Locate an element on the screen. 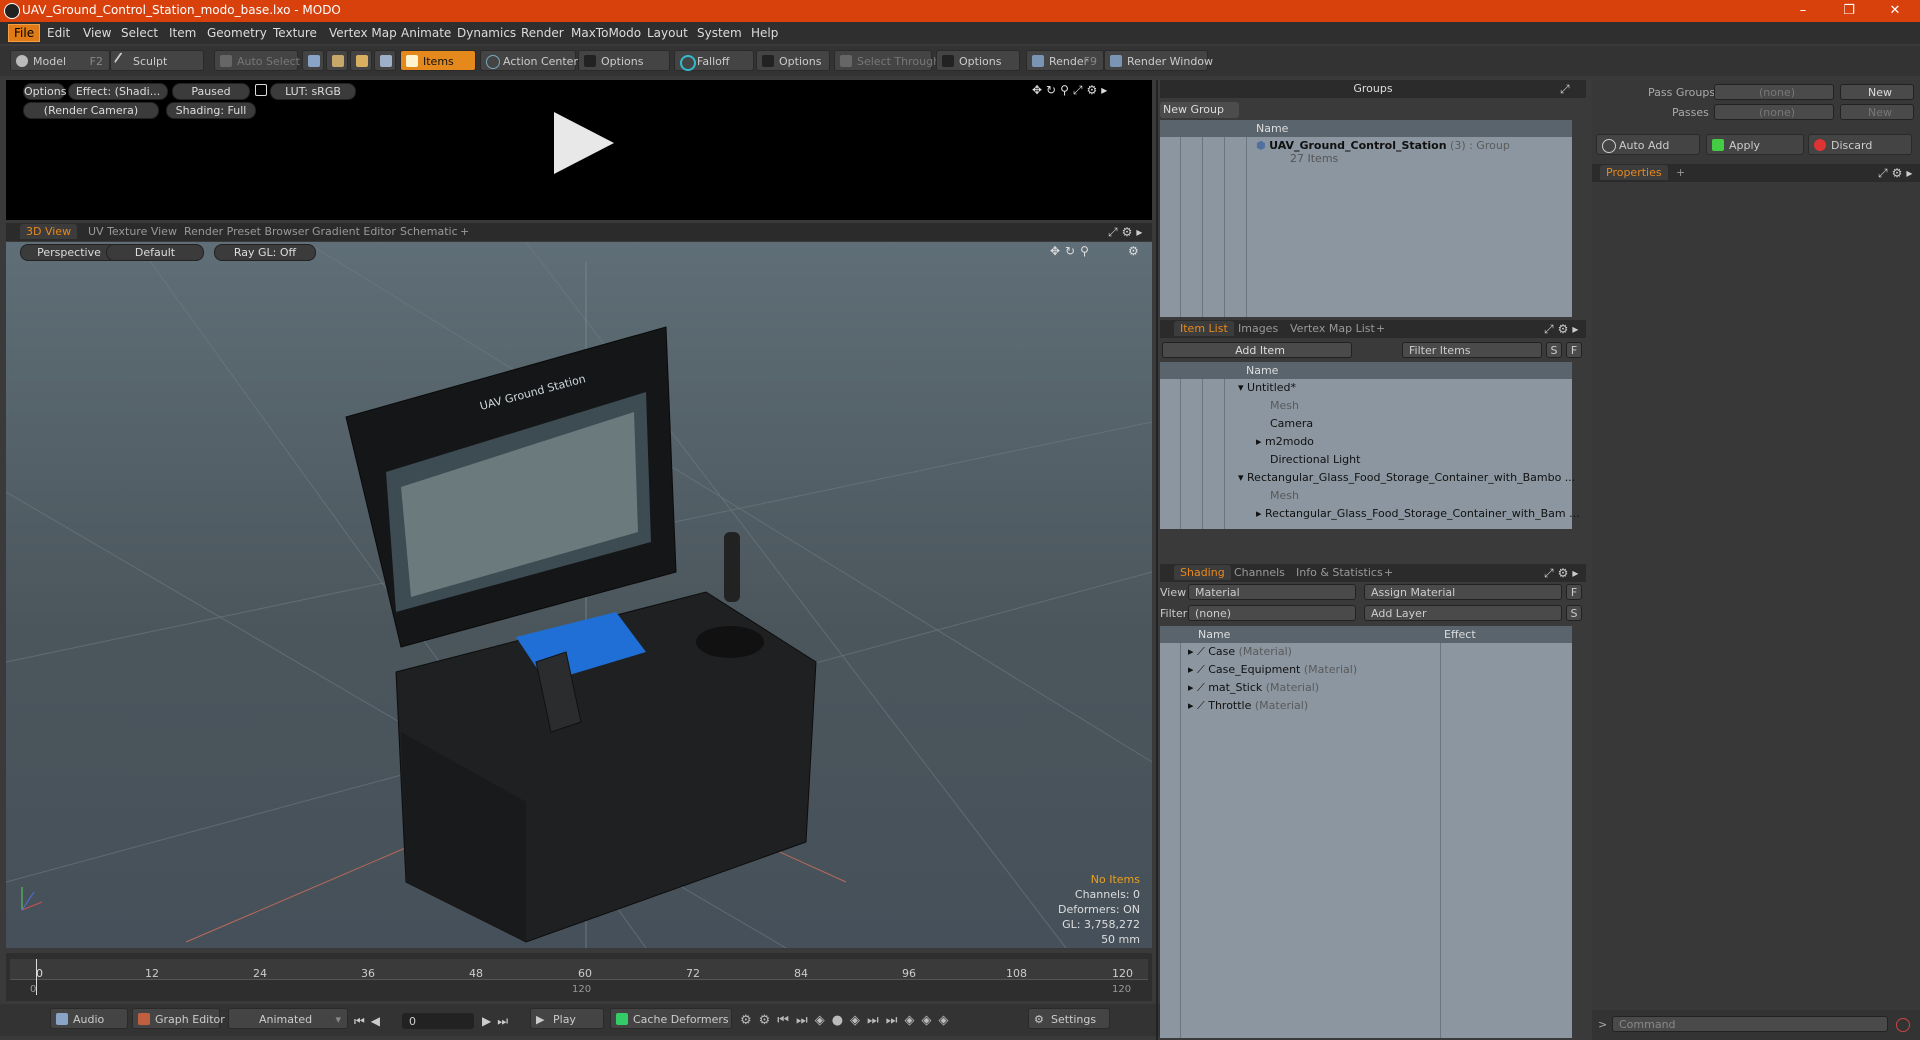  menu-animate: Animate is located at coordinates (426, 33).